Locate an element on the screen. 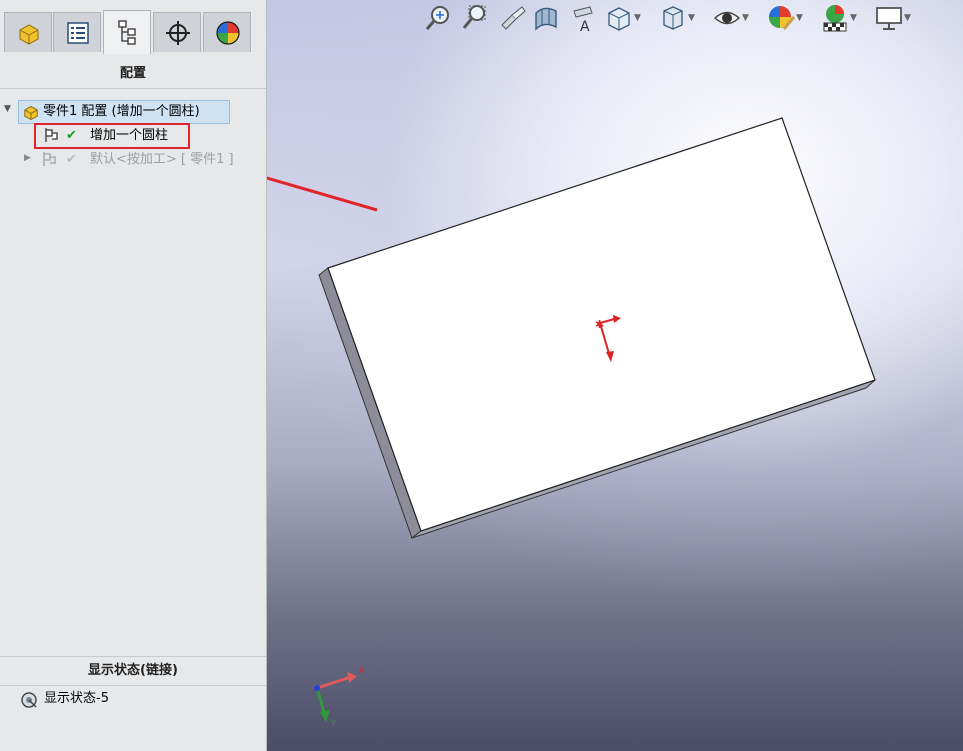 This screenshot has width=963, height=751. display-state-label: 显示状态-5 is located at coordinates (76, 698).